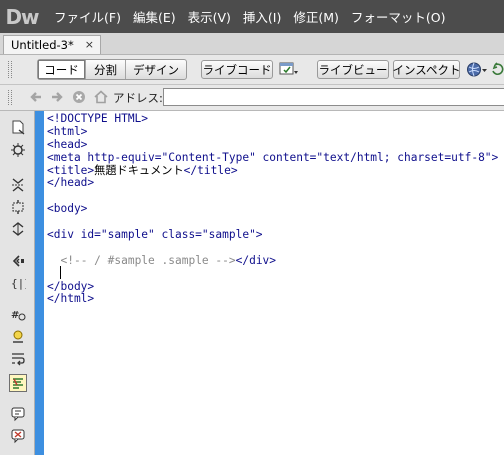  Describe the element at coordinates (101, 97) in the screenshot. I see `home-icon` at that location.